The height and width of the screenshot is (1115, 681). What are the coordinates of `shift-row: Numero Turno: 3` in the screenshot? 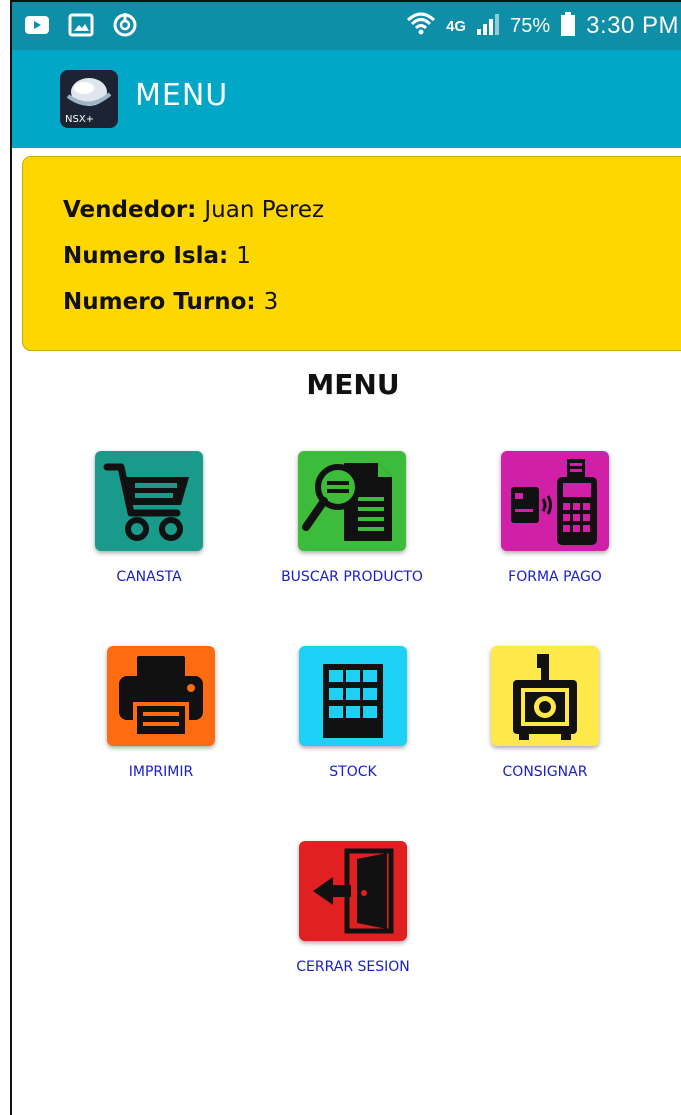 It's located at (170, 302).